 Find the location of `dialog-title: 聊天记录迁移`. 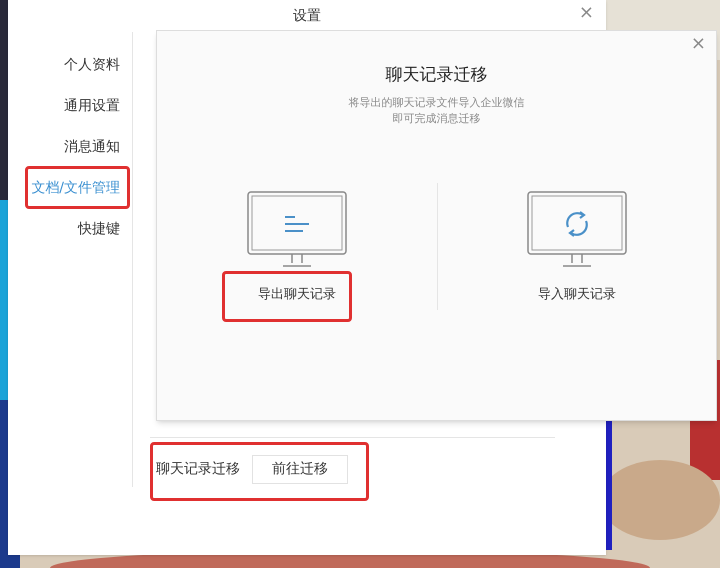

dialog-title: 聊天记录迁移 is located at coordinates (437, 75).